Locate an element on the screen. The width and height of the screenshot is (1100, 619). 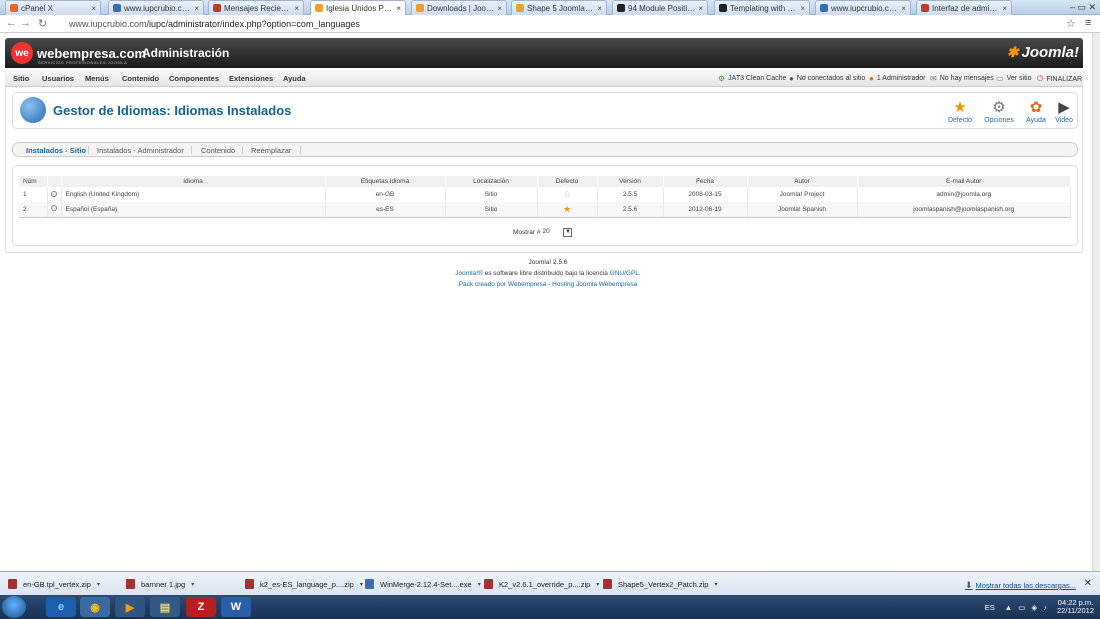
tray-icons: ▲ ▭ ◈ ♪ is located at coordinates (1027, 607).